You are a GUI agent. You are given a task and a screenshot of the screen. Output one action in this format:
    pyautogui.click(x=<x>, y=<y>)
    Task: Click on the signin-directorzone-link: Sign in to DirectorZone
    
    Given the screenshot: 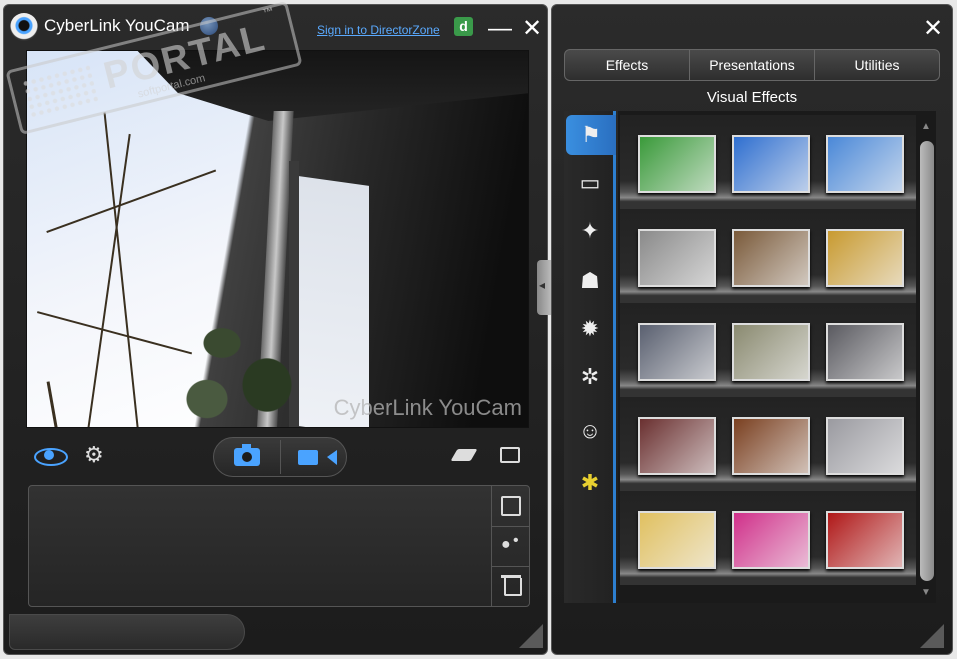 What is the action you would take?
    pyautogui.click(x=378, y=30)
    